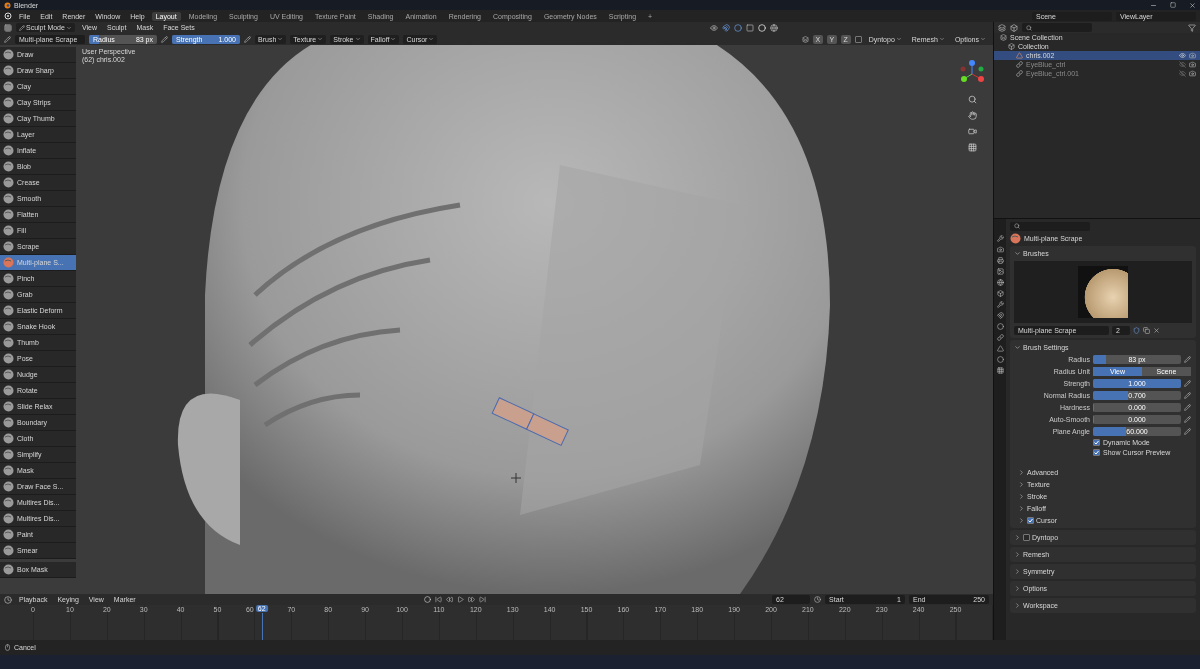 The image size is (1200, 669). What do you see at coordinates (1182, 55) in the screenshot?
I see `eye-icon` at bounding box center [1182, 55].